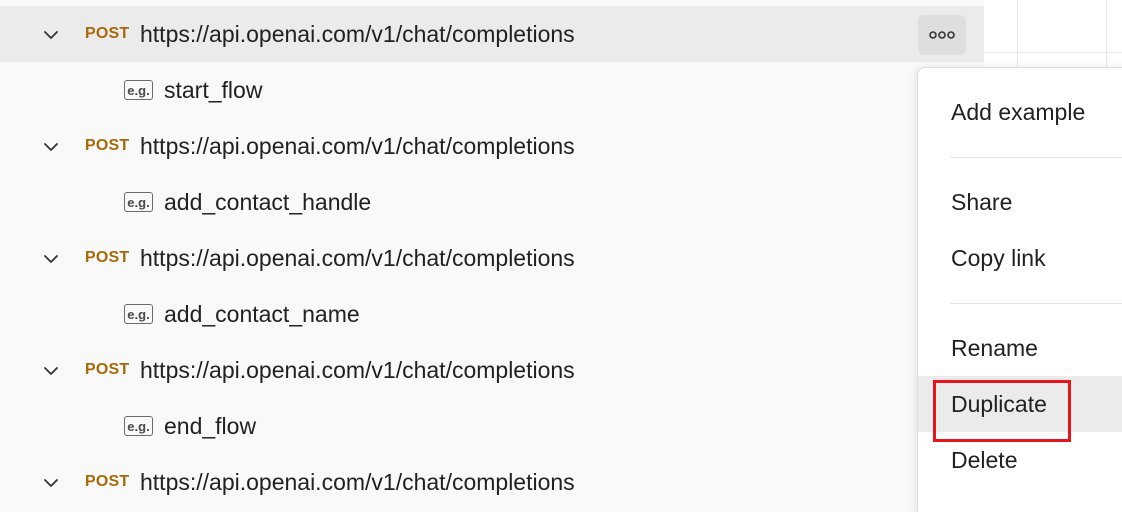 The width and height of the screenshot is (1122, 512). What do you see at coordinates (268, 201) in the screenshot?
I see `example-name: add_contact_handle` at bounding box center [268, 201].